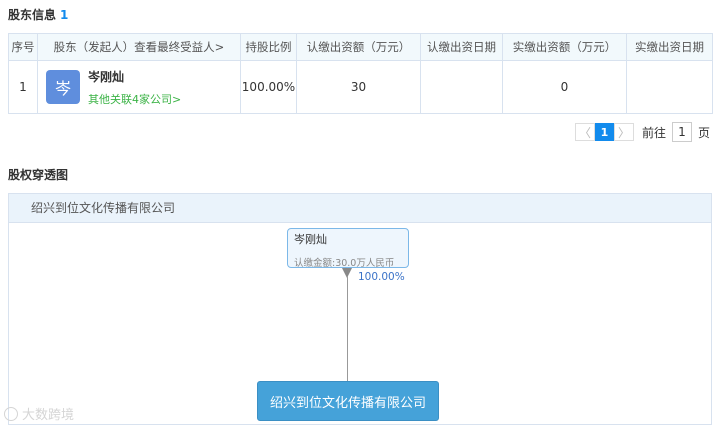 This screenshot has height=428, width=717. Describe the element at coordinates (348, 401) in the screenshot. I see `company-node: 绍兴到位文化传播有限公司` at that location.